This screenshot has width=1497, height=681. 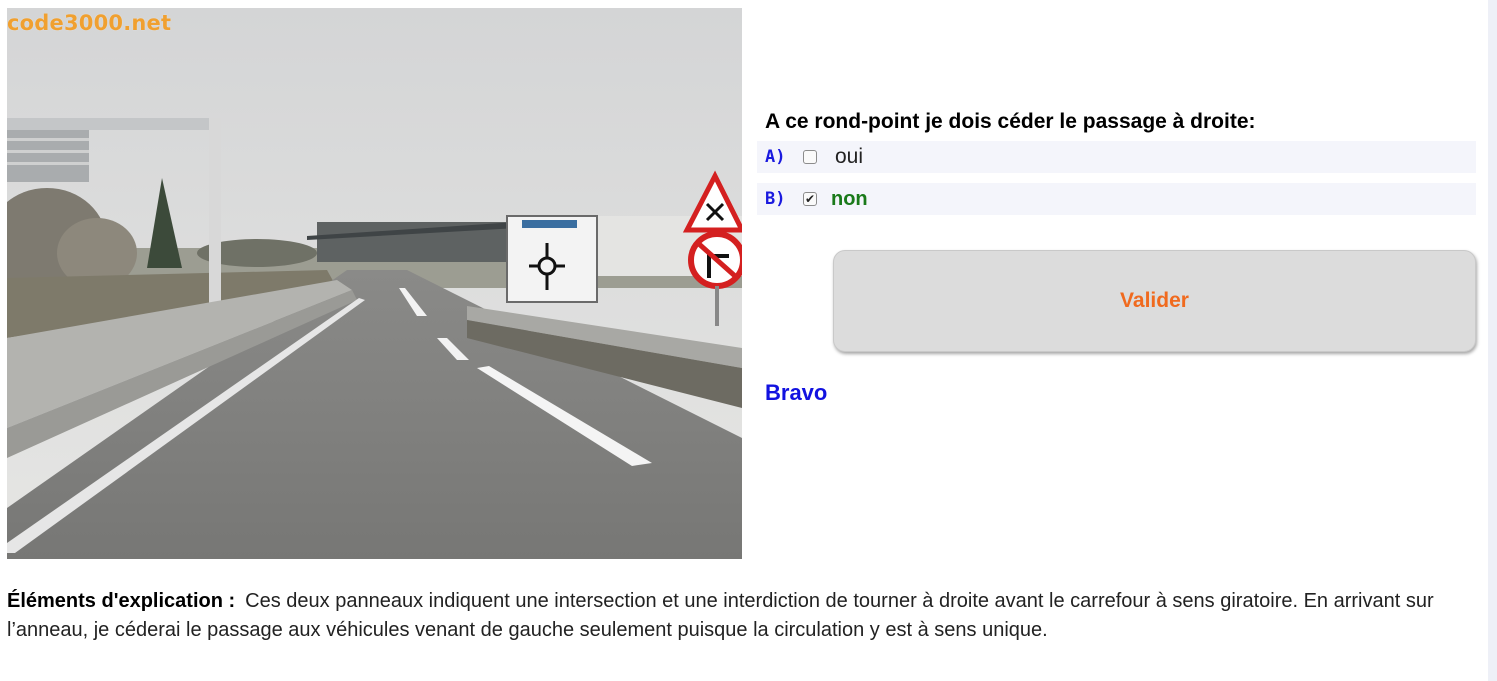 What do you see at coordinates (810, 157) in the screenshot?
I see `answer-checkbox-a` at bounding box center [810, 157].